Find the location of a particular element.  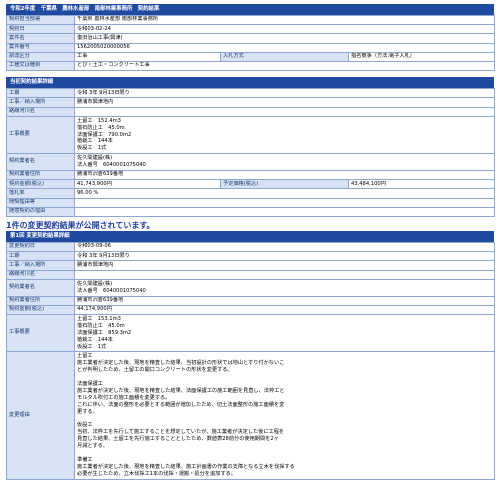

row-value: 令和03-02-24 is located at coordinates (284, 29).